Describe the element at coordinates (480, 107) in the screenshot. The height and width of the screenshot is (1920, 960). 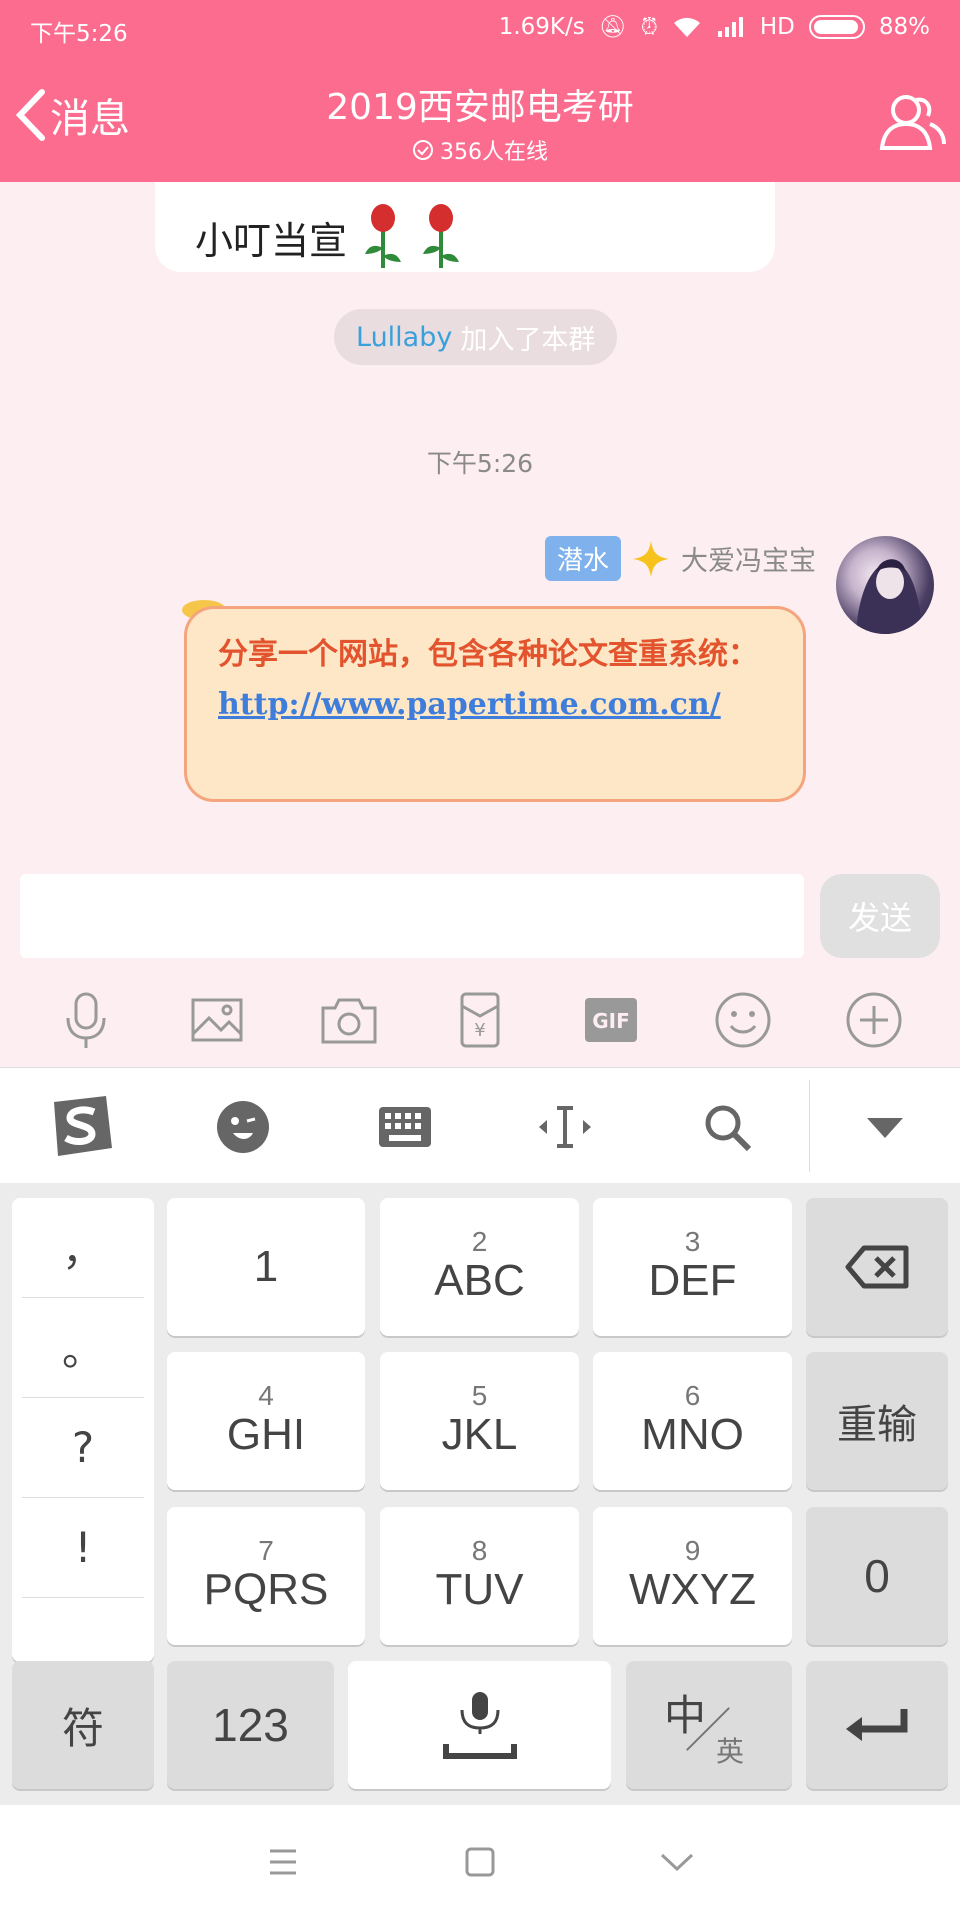
I see `page-title: 2019西安邮电考研` at that location.